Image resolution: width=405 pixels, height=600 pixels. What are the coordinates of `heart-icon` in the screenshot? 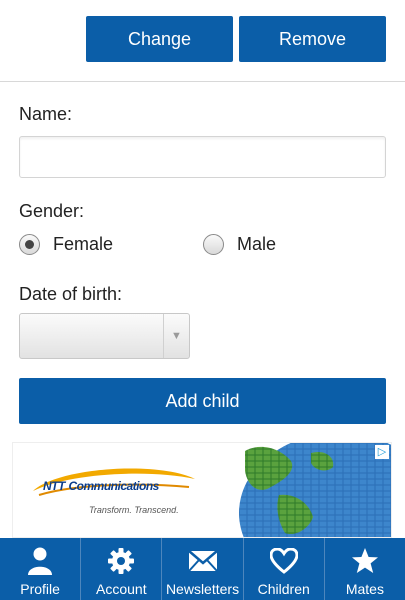 It's located at (284, 561).